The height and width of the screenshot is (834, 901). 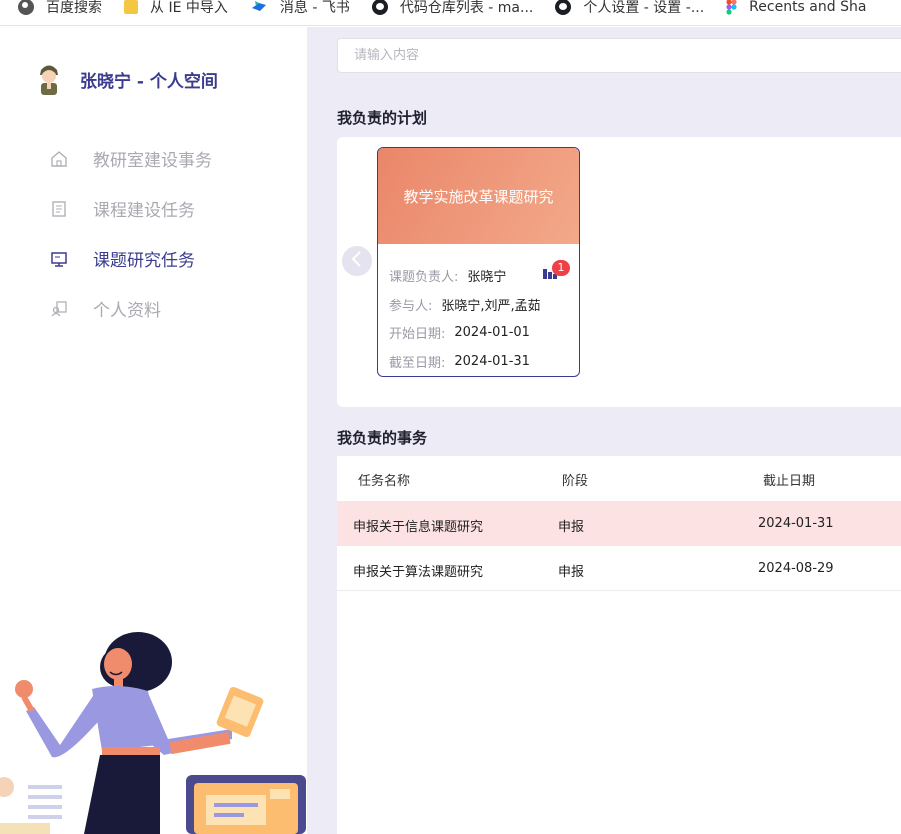 I want to click on bookmark-ie-import: 从 IE 中导入, so click(x=176, y=8).